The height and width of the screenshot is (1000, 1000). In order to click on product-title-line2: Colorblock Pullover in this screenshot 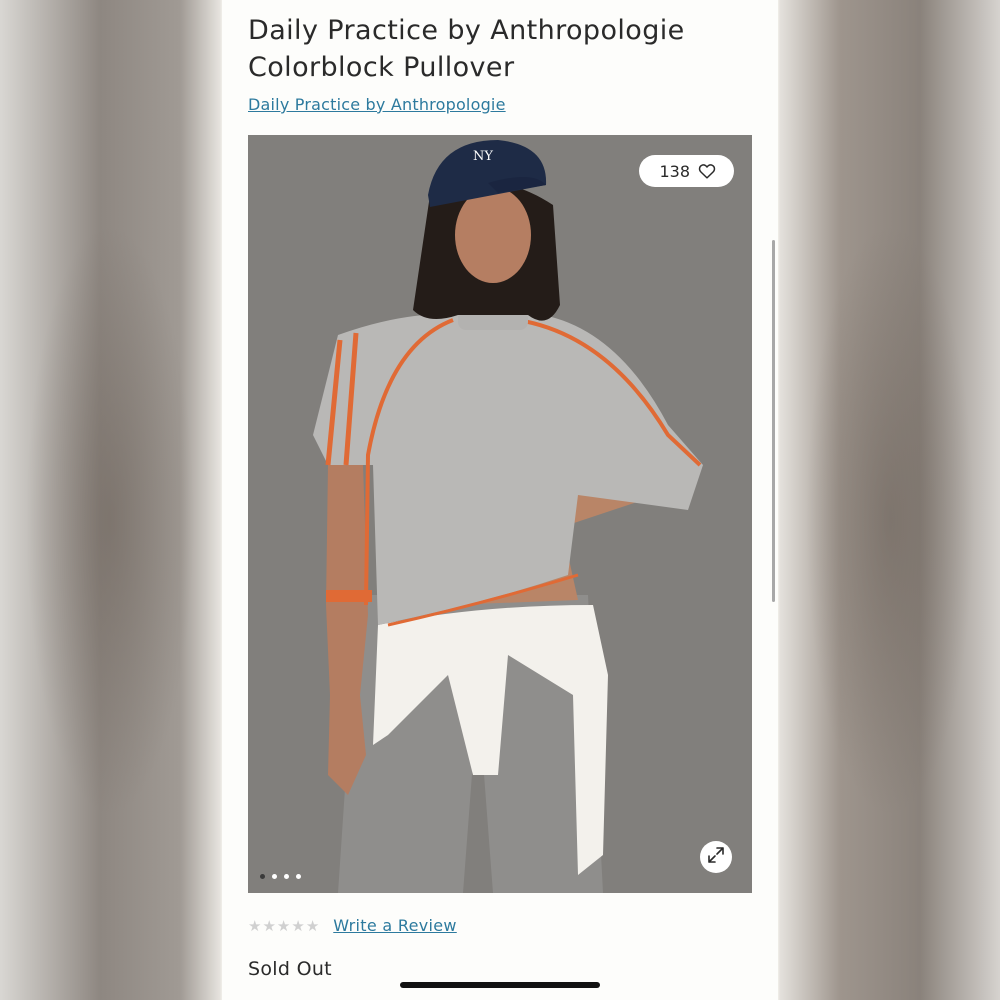, I will do `click(381, 67)`.